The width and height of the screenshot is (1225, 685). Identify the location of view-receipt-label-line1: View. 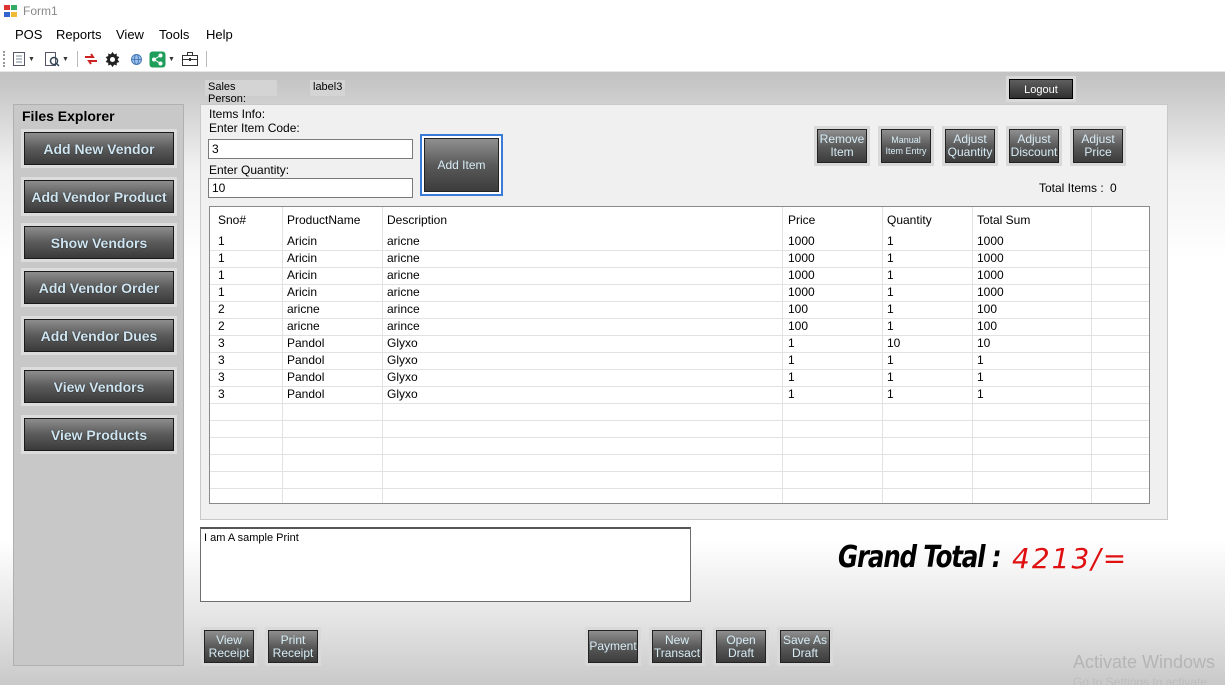
(229, 639).